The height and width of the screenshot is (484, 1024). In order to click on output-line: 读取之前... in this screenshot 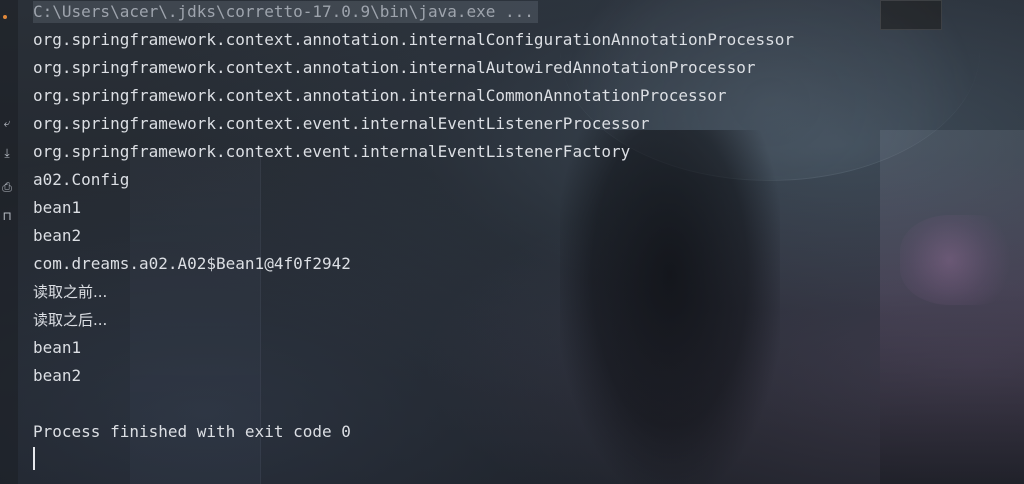, I will do `click(70, 292)`.